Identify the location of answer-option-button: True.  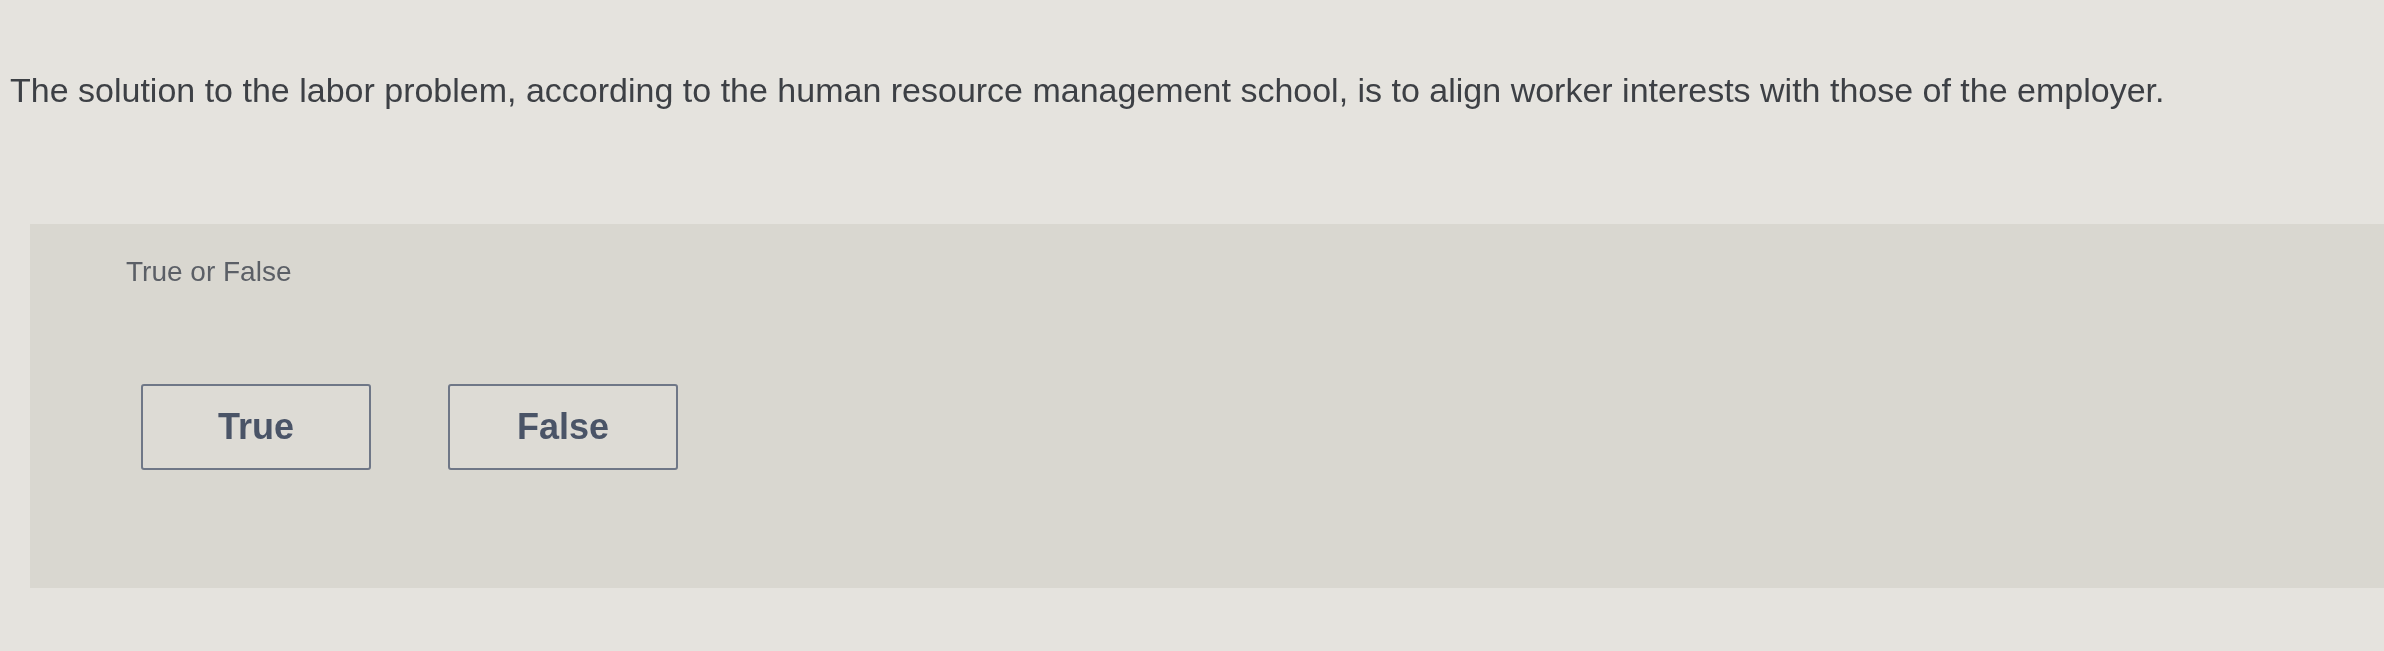
(256, 427).